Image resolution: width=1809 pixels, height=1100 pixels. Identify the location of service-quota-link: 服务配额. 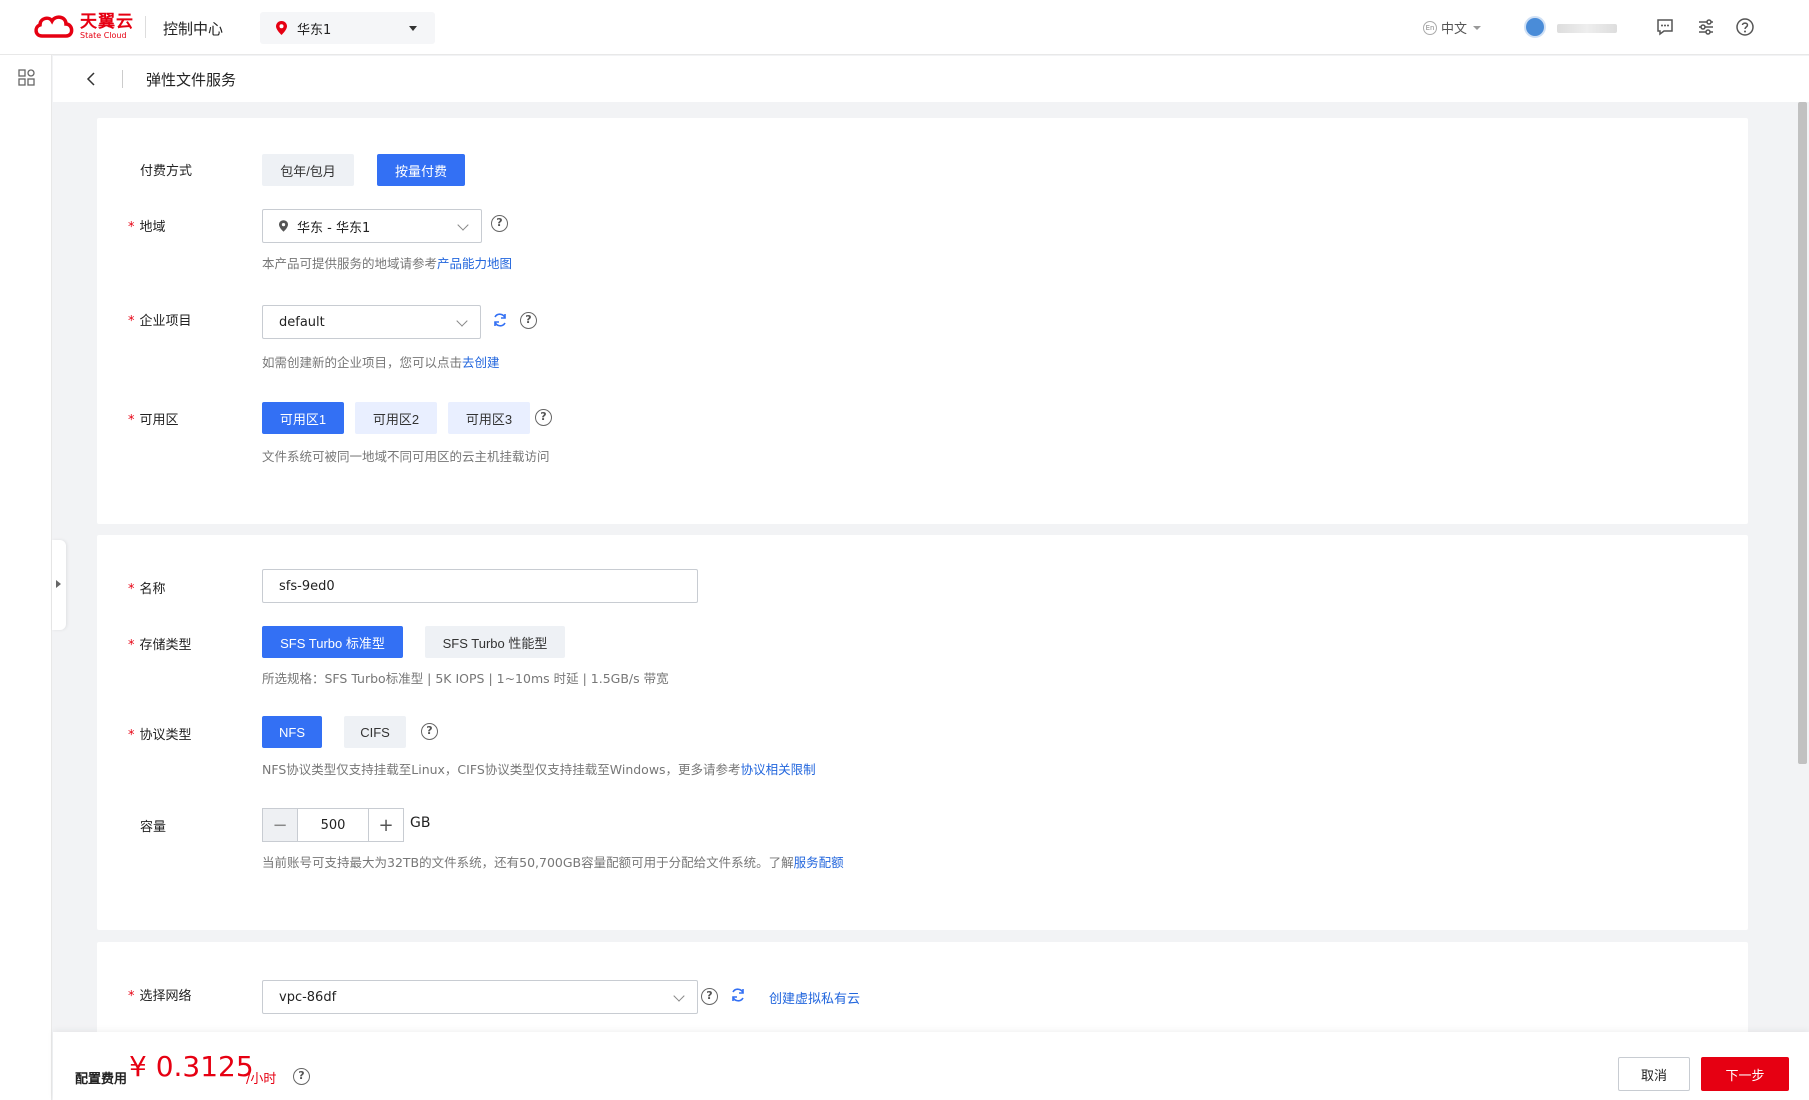
(819, 862).